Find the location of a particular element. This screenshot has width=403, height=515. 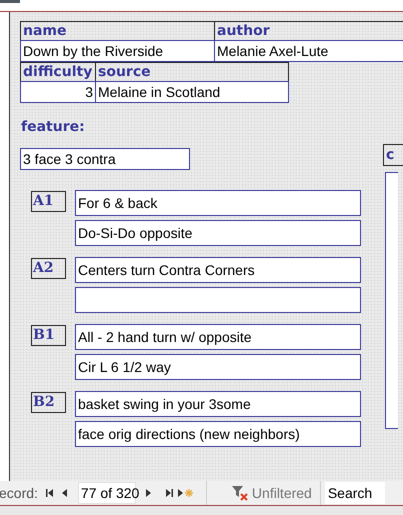

figure-label: B2 is located at coordinates (48, 402).